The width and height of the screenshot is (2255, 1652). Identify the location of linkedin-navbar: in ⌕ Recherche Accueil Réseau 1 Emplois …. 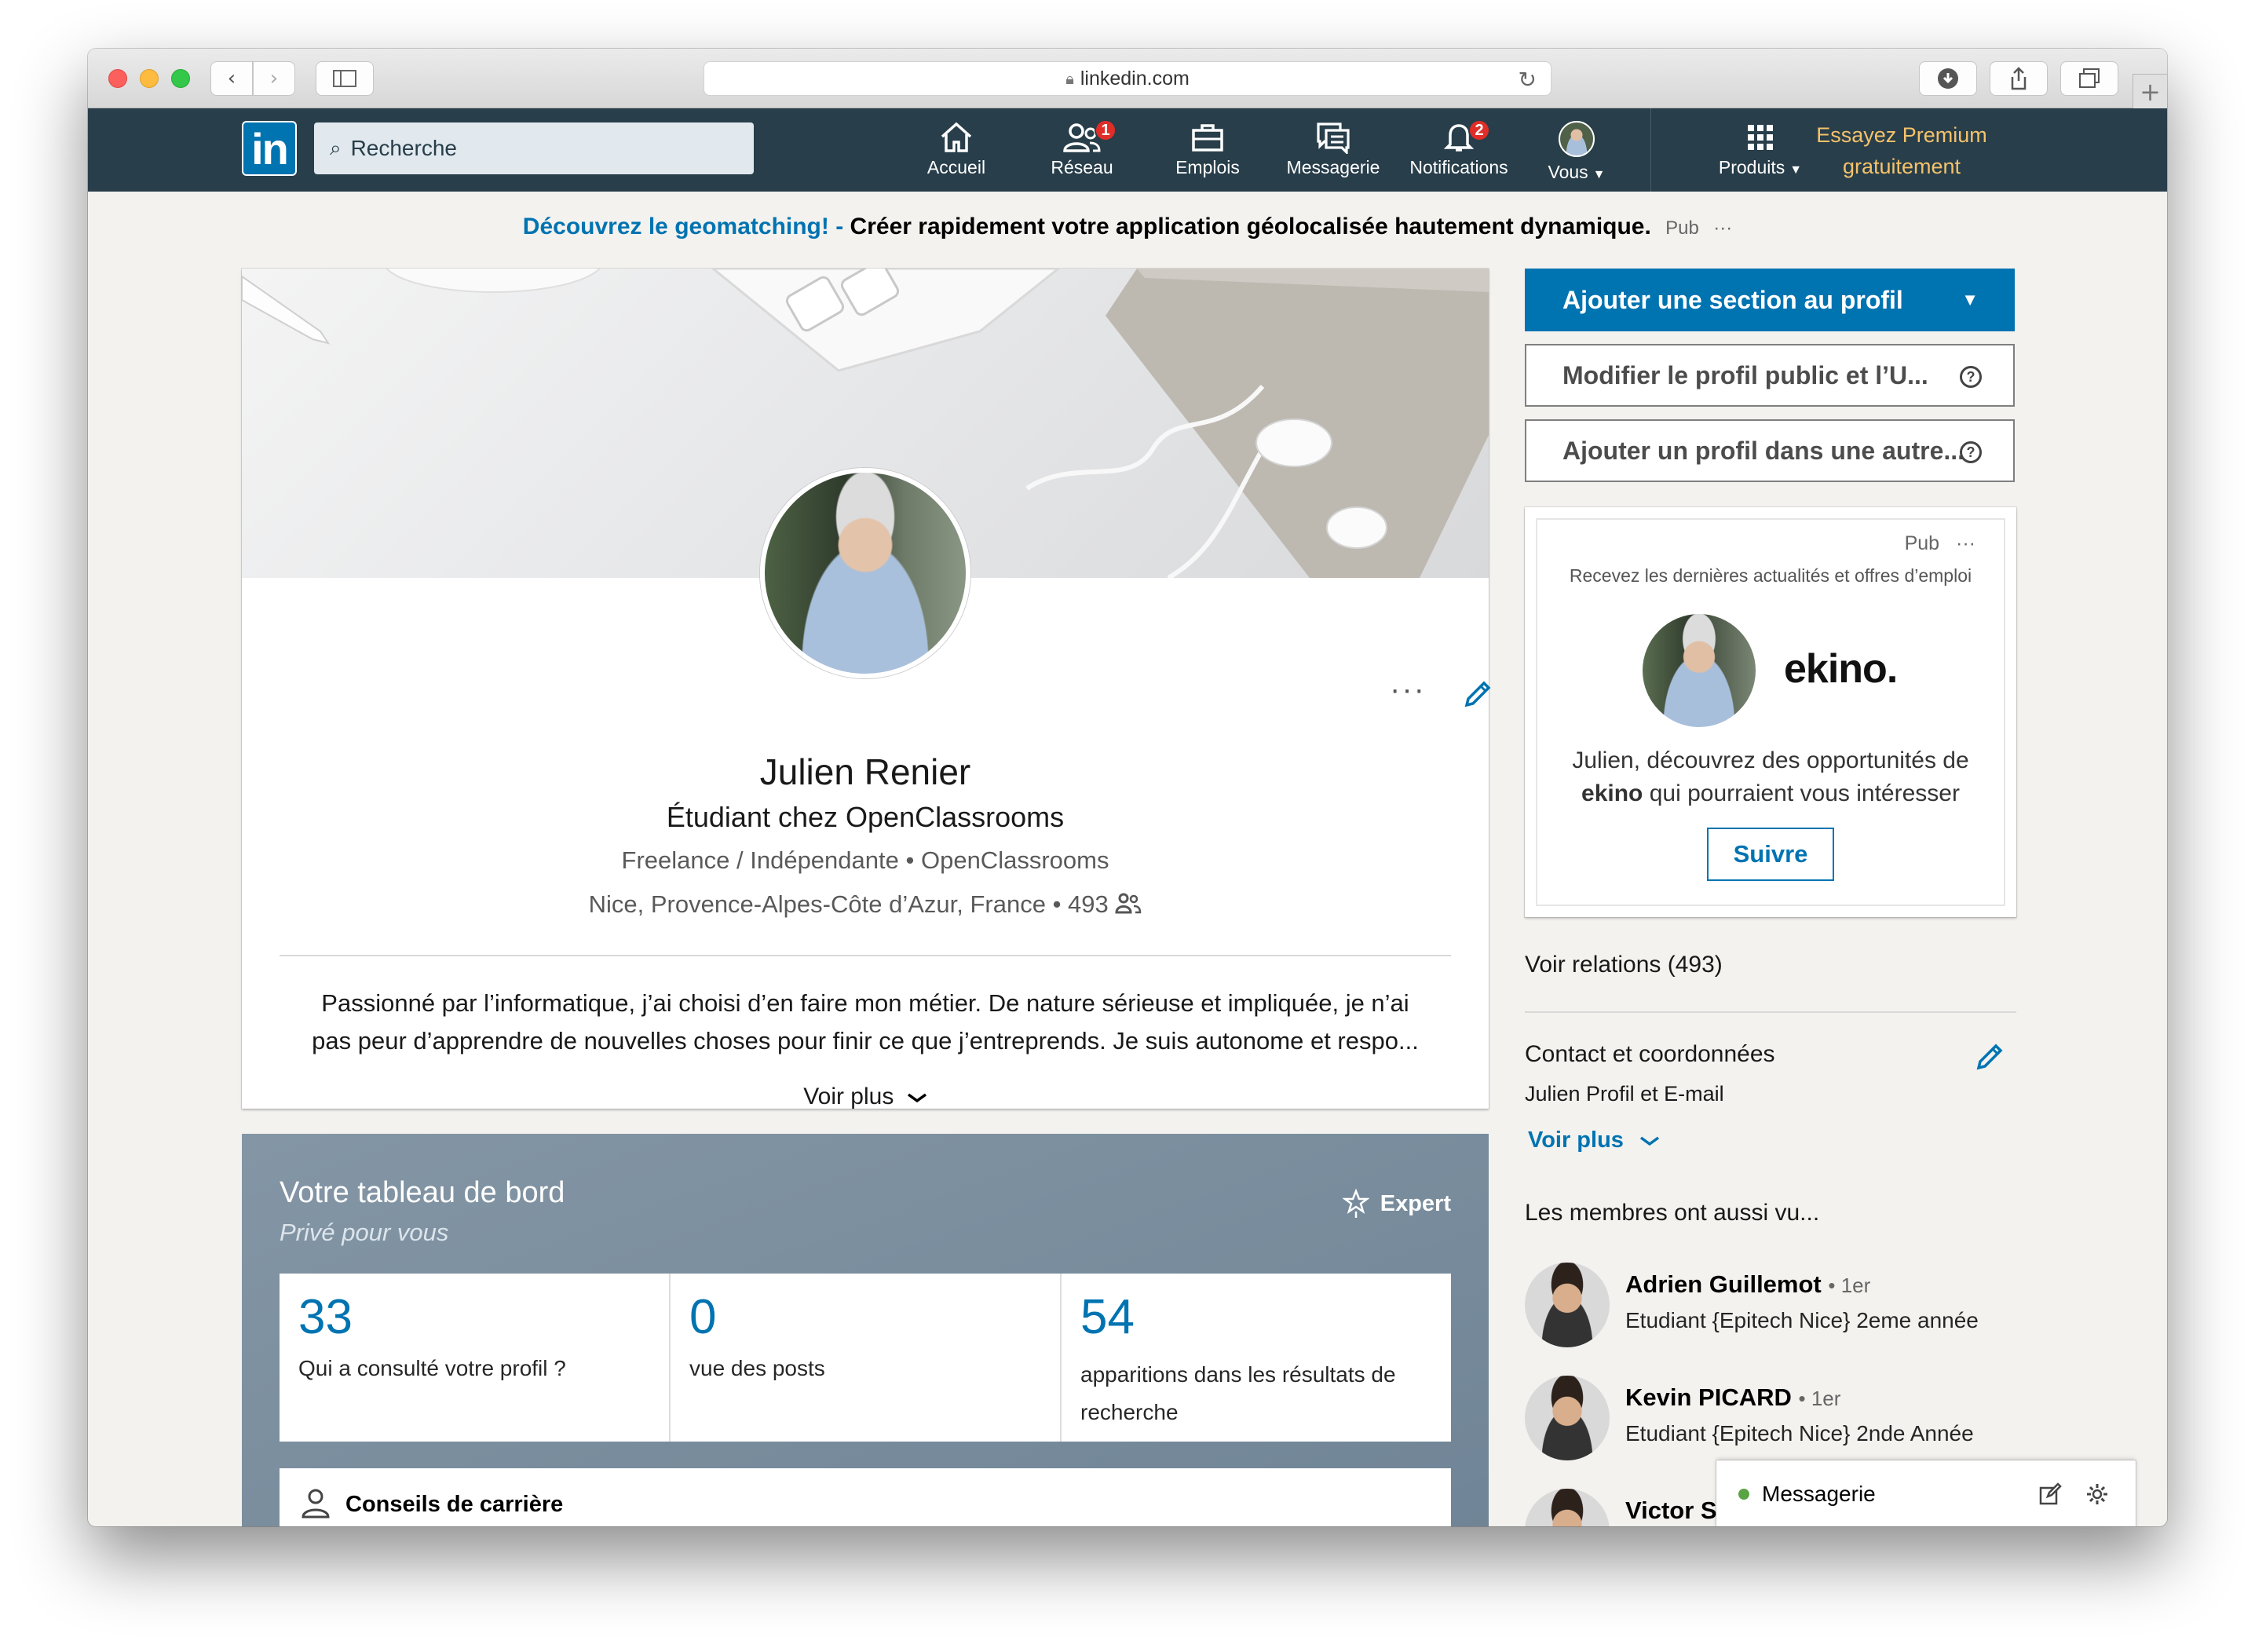
(1127, 150).